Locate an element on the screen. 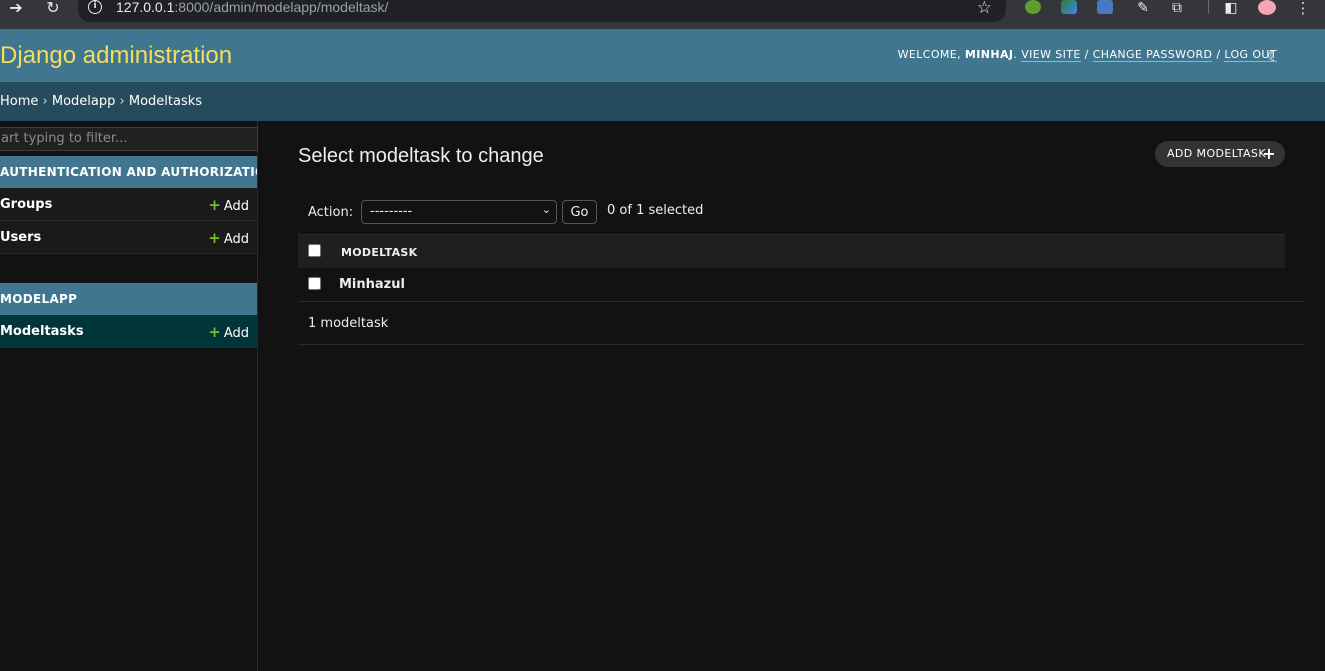 Image resolution: width=1325 pixels, height=671 pixels. table-row: Minhazul is located at coordinates (801, 285).